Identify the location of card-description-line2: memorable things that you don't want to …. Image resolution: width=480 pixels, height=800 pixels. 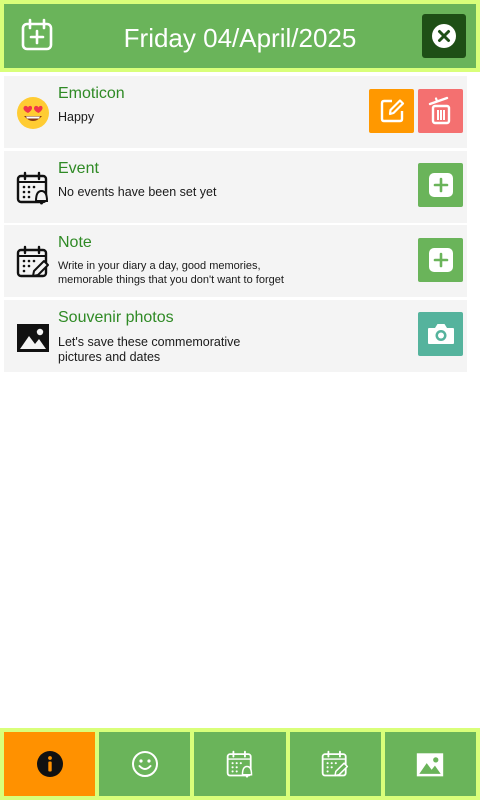
(171, 280).